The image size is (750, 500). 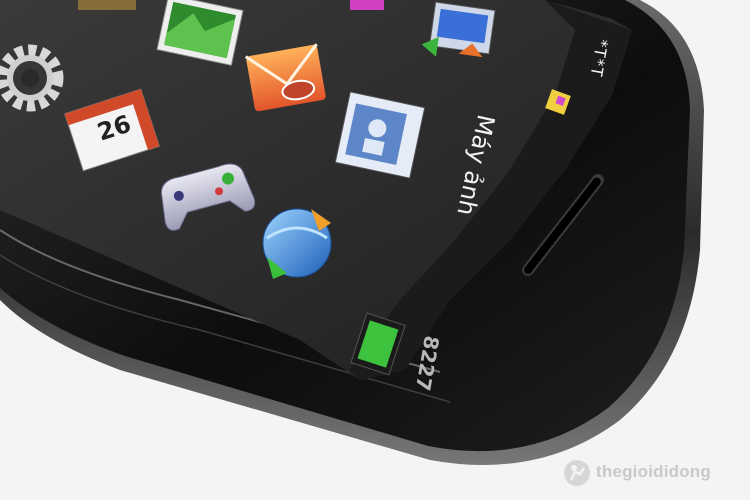 What do you see at coordinates (653, 471) in the screenshot?
I see `watermark-text: thegioididong` at bounding box center [653, 471].